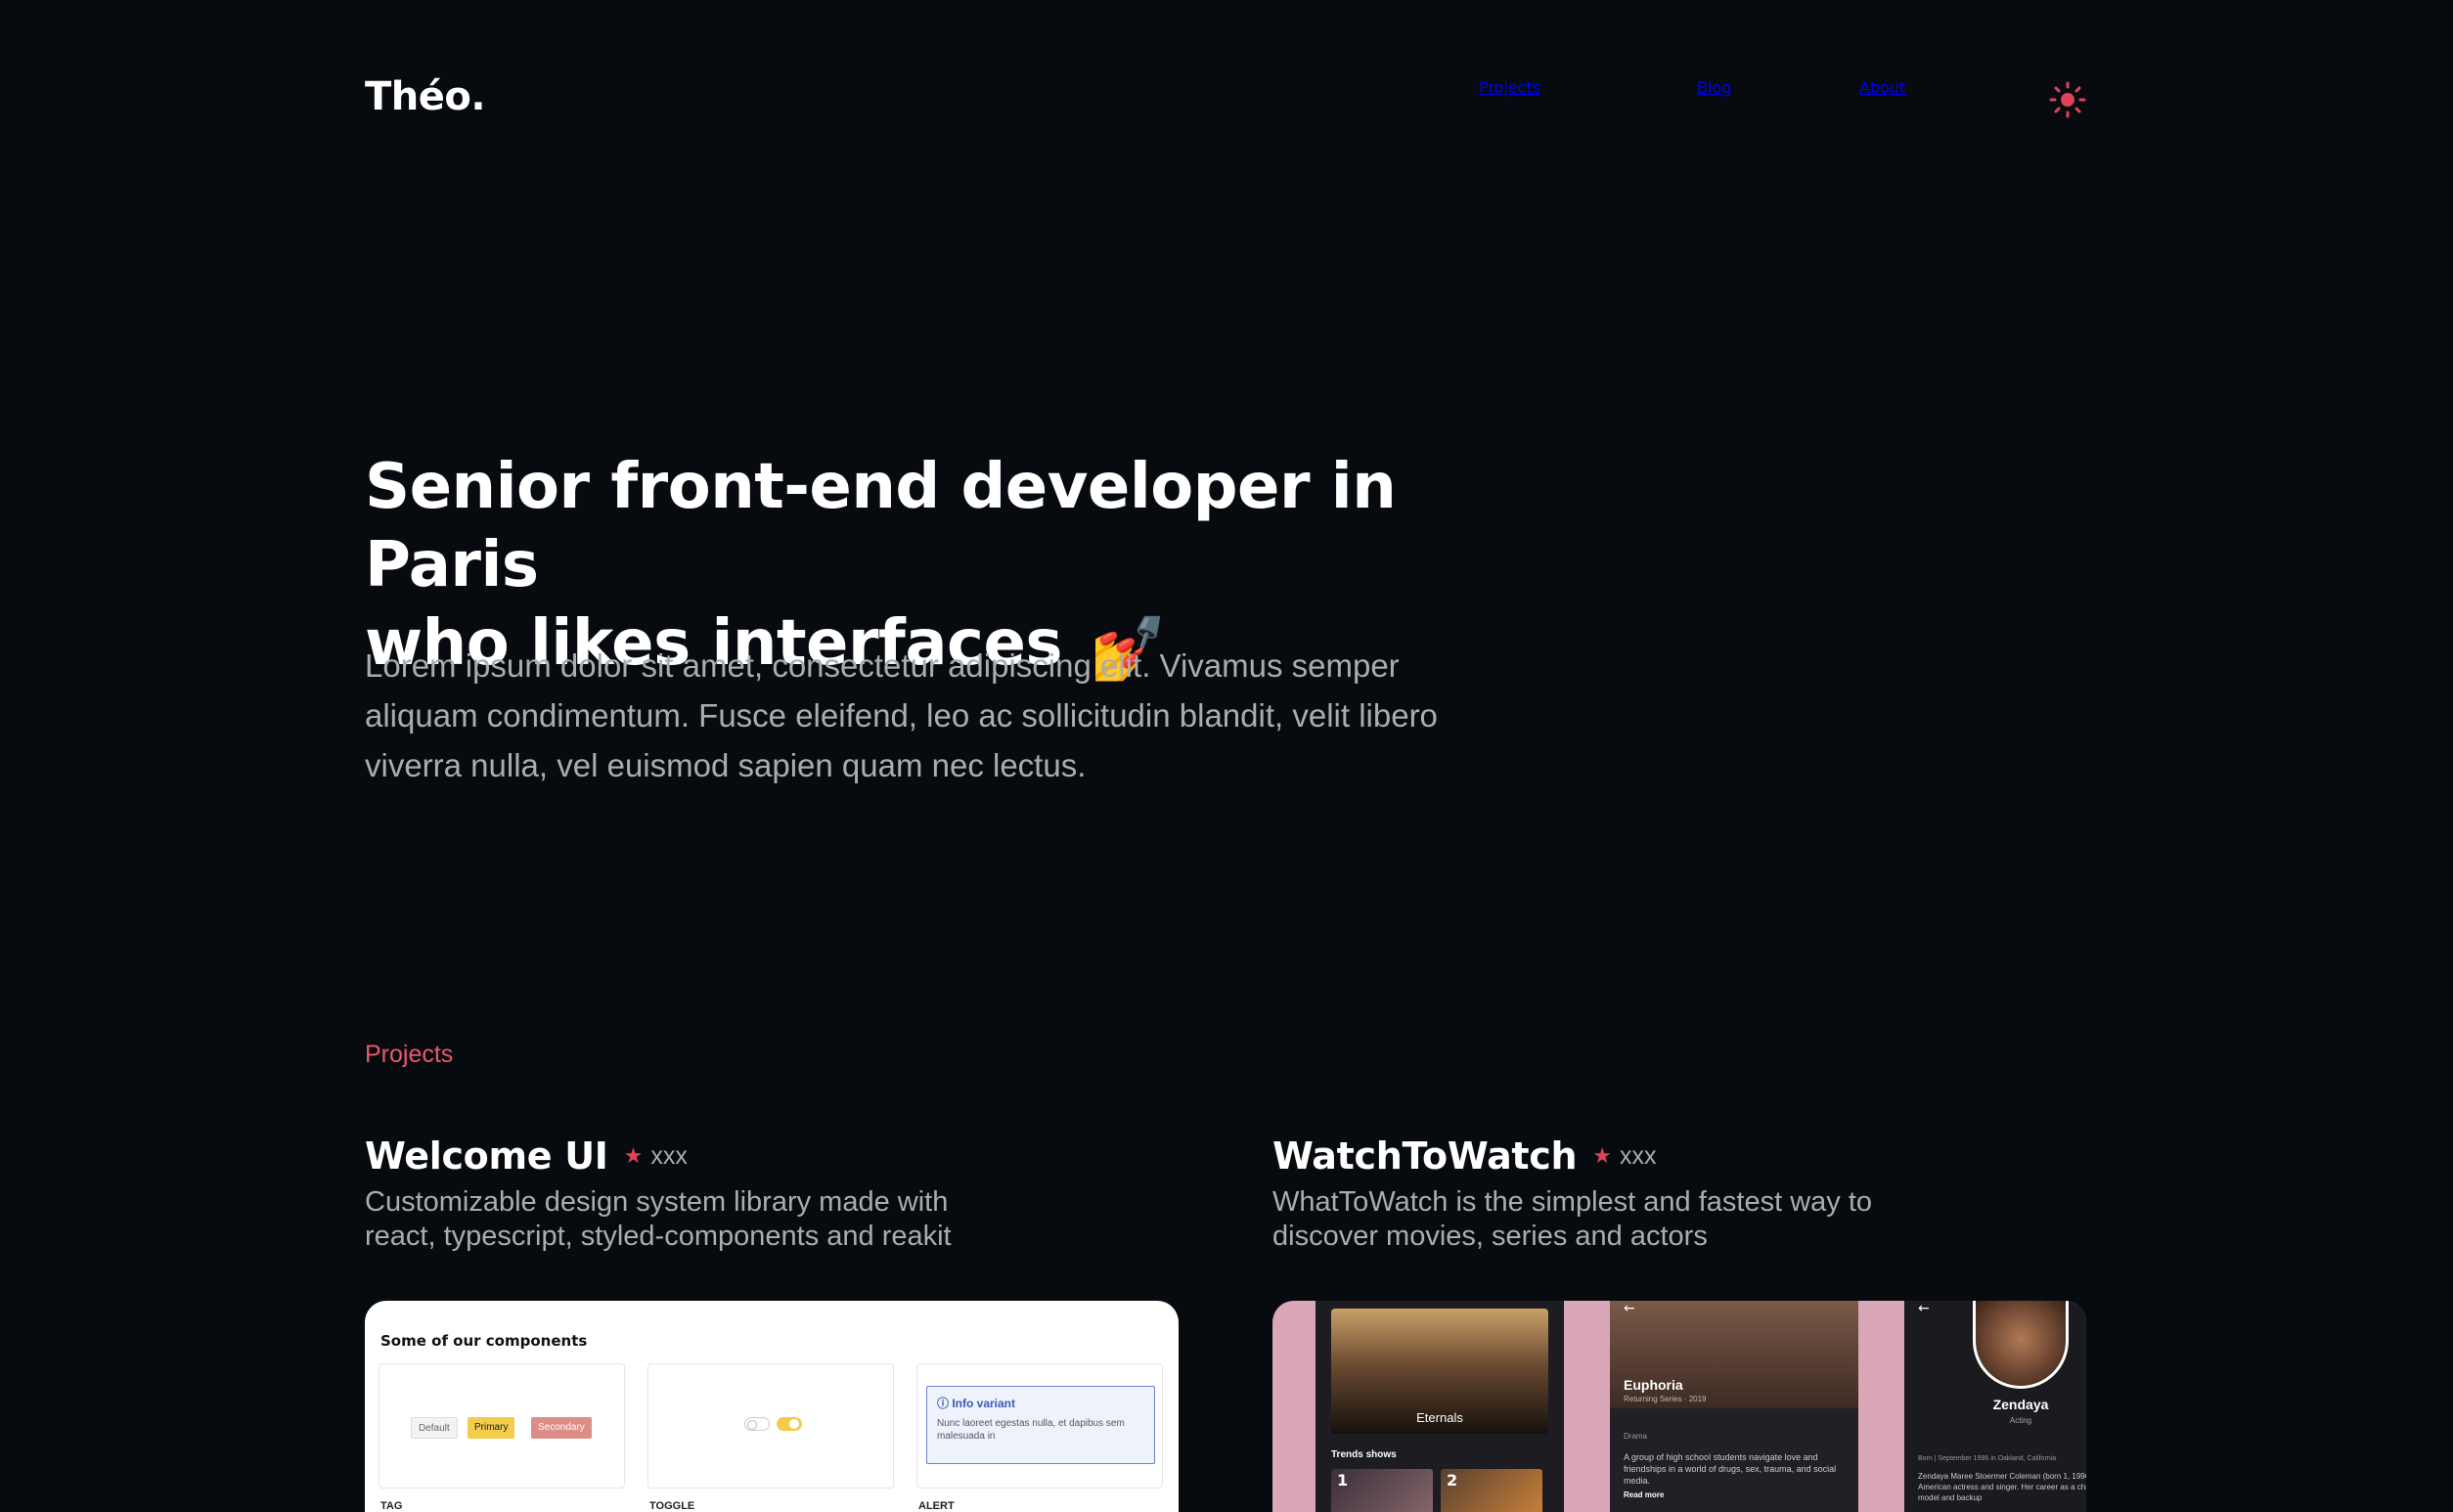 Image resolution: width=2453 pixels, height=1512 pixels. I want to click on project-header: WatchToWatch ★ xxx, so click(1679, 1156).